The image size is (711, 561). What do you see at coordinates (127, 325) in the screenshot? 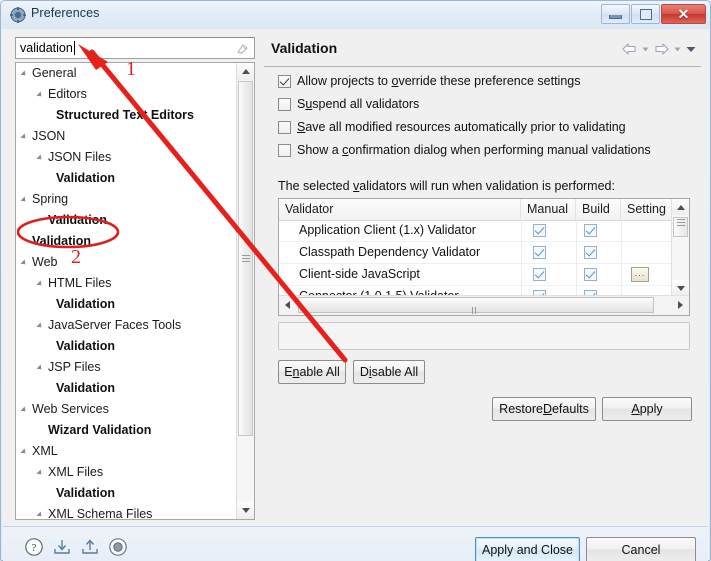
I see `tree-item: JavaServer Faces Tools` at bounding box center [127, 325].